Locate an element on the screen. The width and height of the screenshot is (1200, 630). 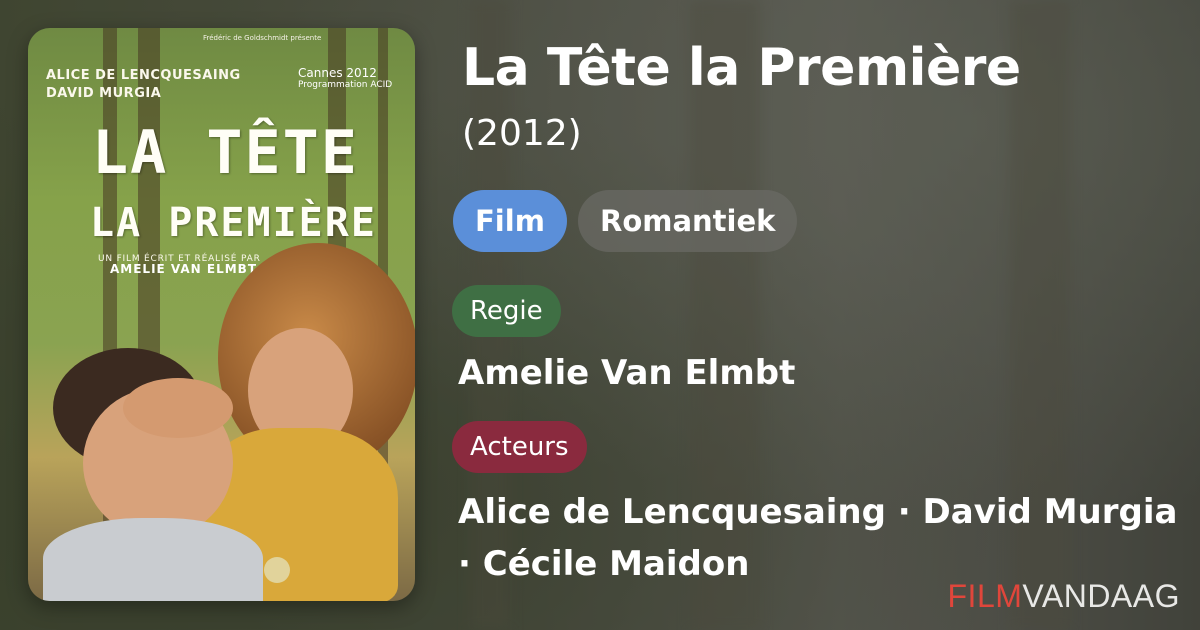
brand-part2: VANDAAG is located at coordinates (1101, 596).